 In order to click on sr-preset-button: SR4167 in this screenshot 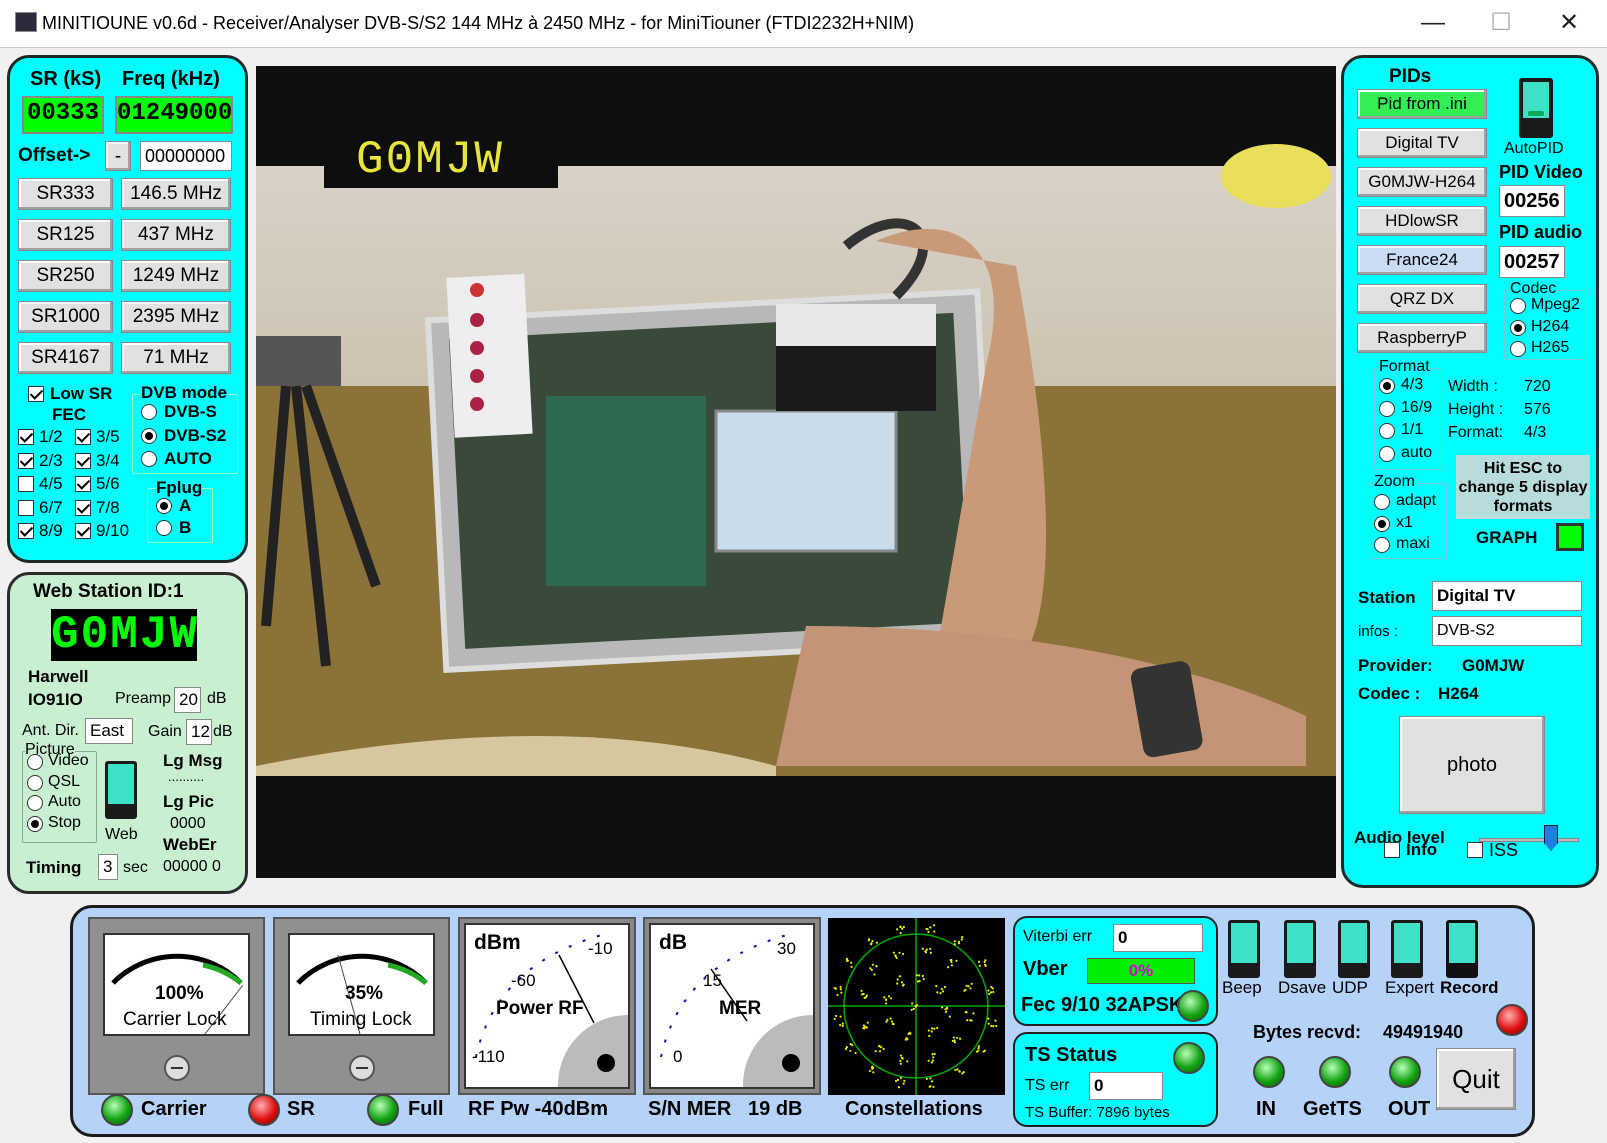, I will do `click(65, 358)`.